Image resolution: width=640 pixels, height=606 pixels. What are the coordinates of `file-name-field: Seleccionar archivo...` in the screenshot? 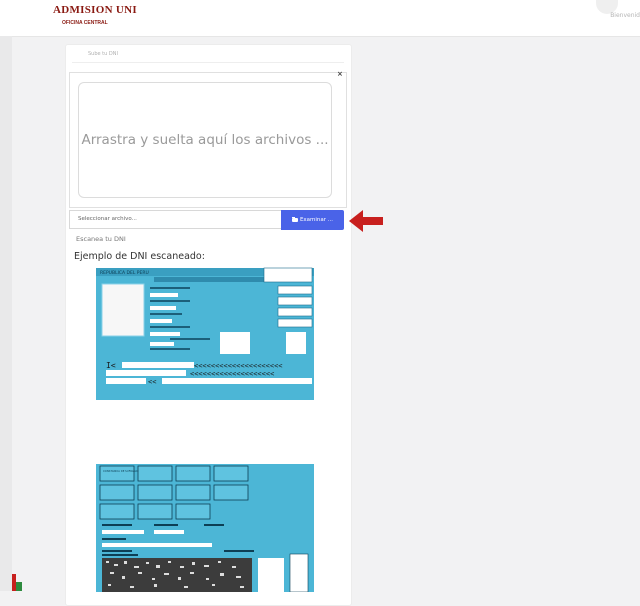 It's located at (175, 219).